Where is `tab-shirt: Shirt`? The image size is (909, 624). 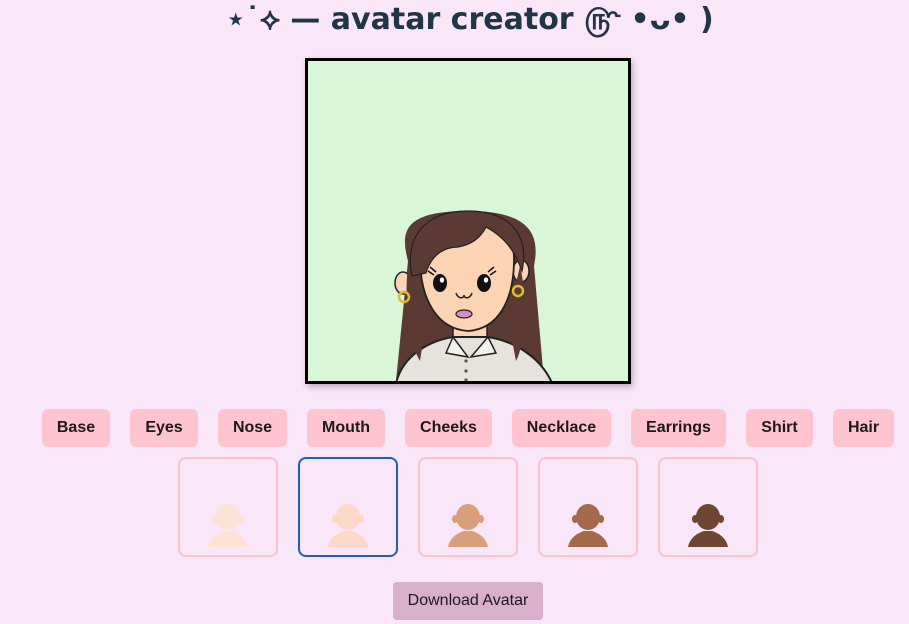 tab-shirt: Shirt is located at coordinates (779, 428).